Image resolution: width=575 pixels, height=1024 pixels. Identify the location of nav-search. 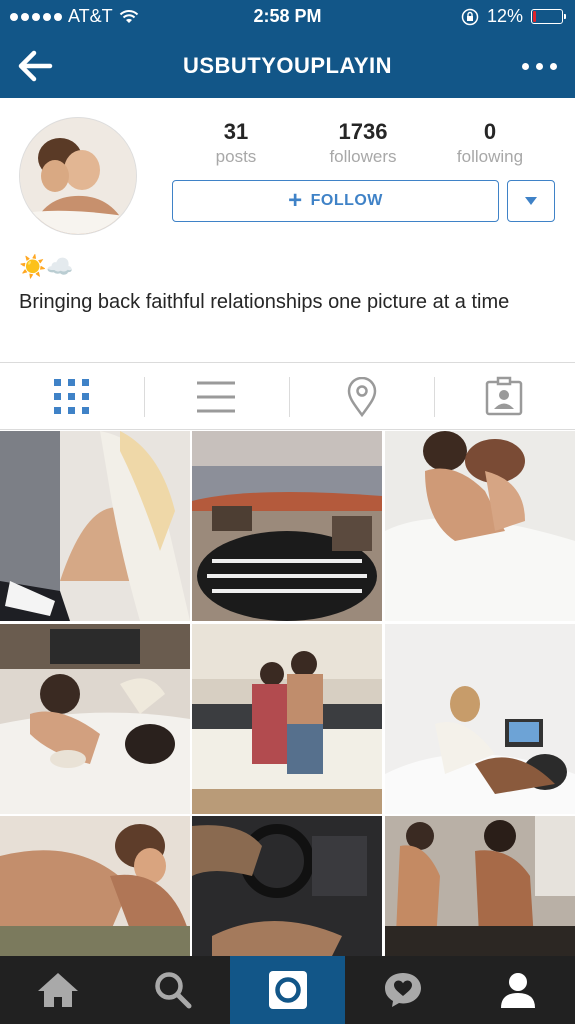
(172, 990).